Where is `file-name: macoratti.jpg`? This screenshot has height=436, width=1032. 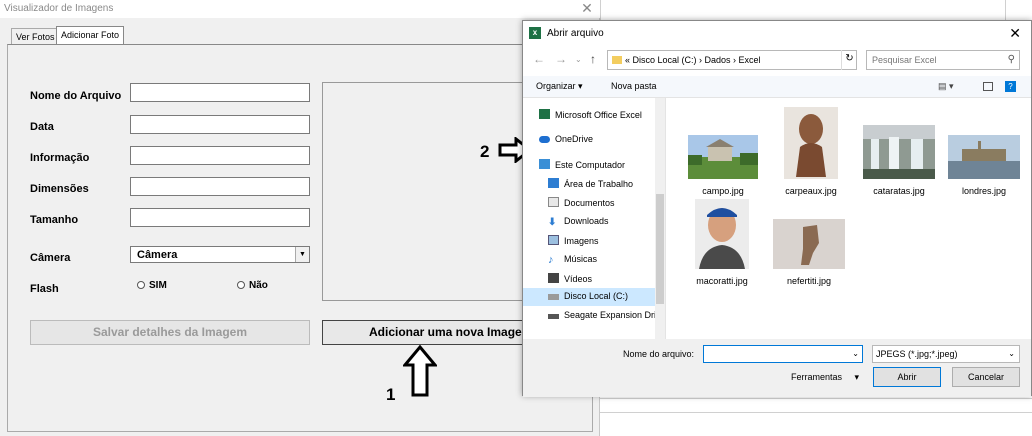
file-name: macoratti.jpg is located at coordinates (722, 281).